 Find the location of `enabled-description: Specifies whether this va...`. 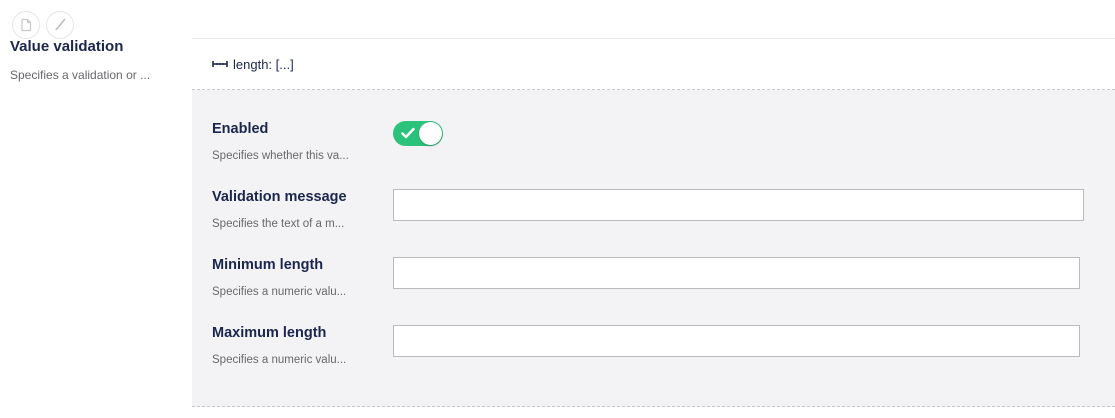

enabled-description: Specifies whether this va... is located at coordinates (280, 156).